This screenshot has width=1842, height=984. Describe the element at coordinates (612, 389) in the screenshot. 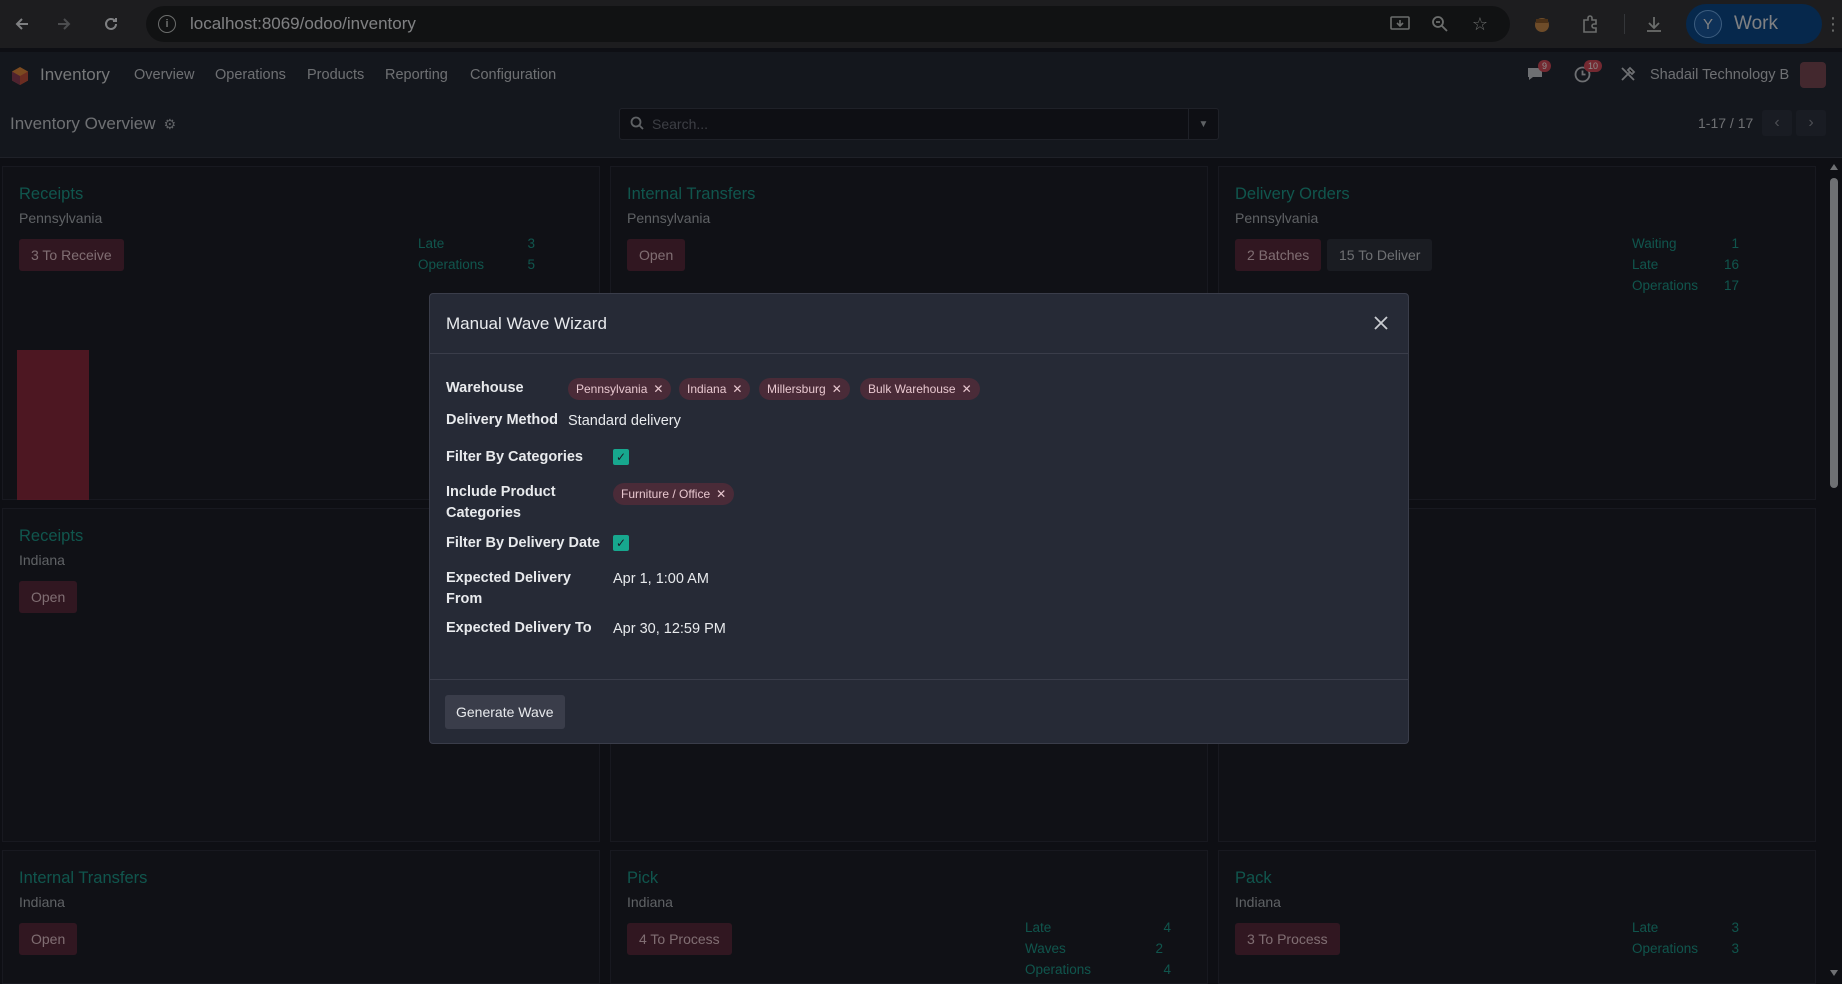

I see `tag-label: Pennsylvania` at that location.